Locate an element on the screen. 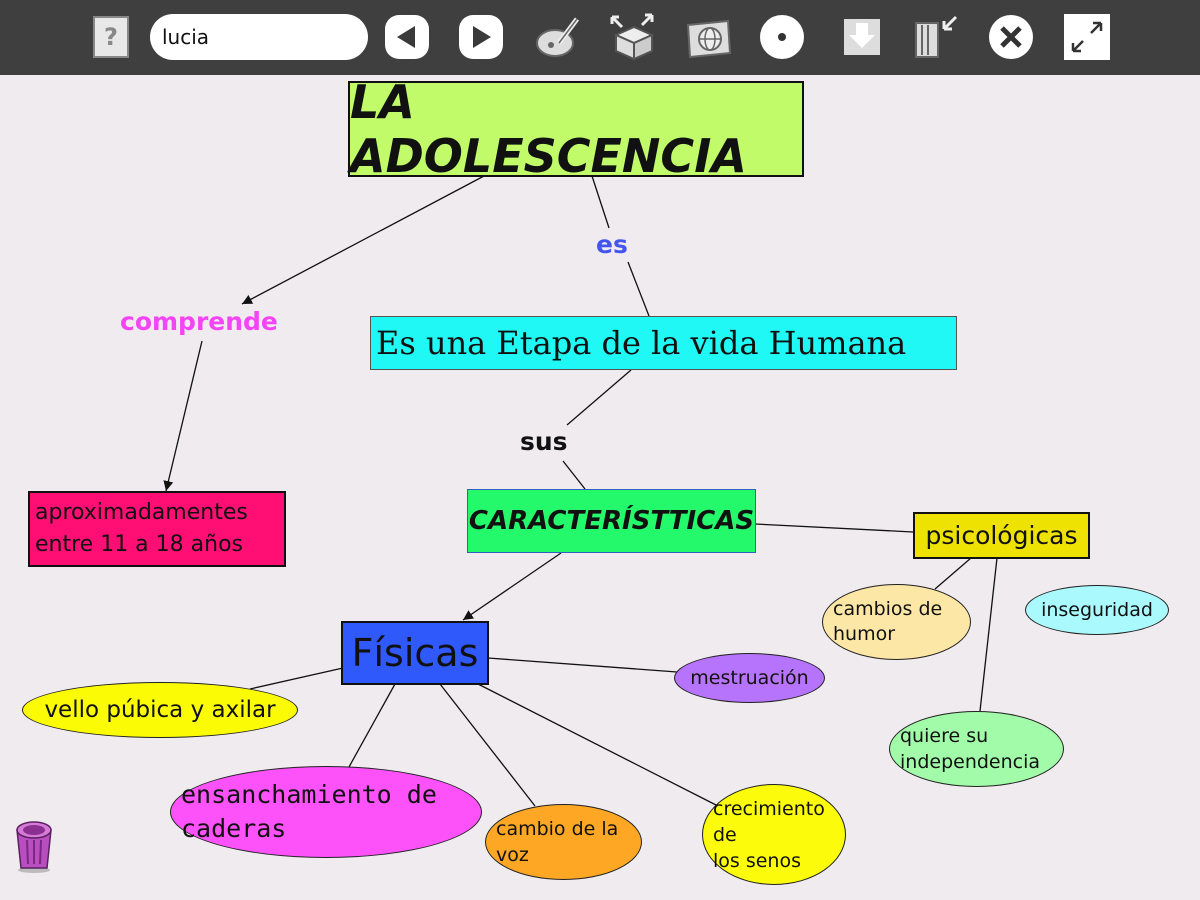  fisicas-text: Físicas is located at coordinates (415, 653).